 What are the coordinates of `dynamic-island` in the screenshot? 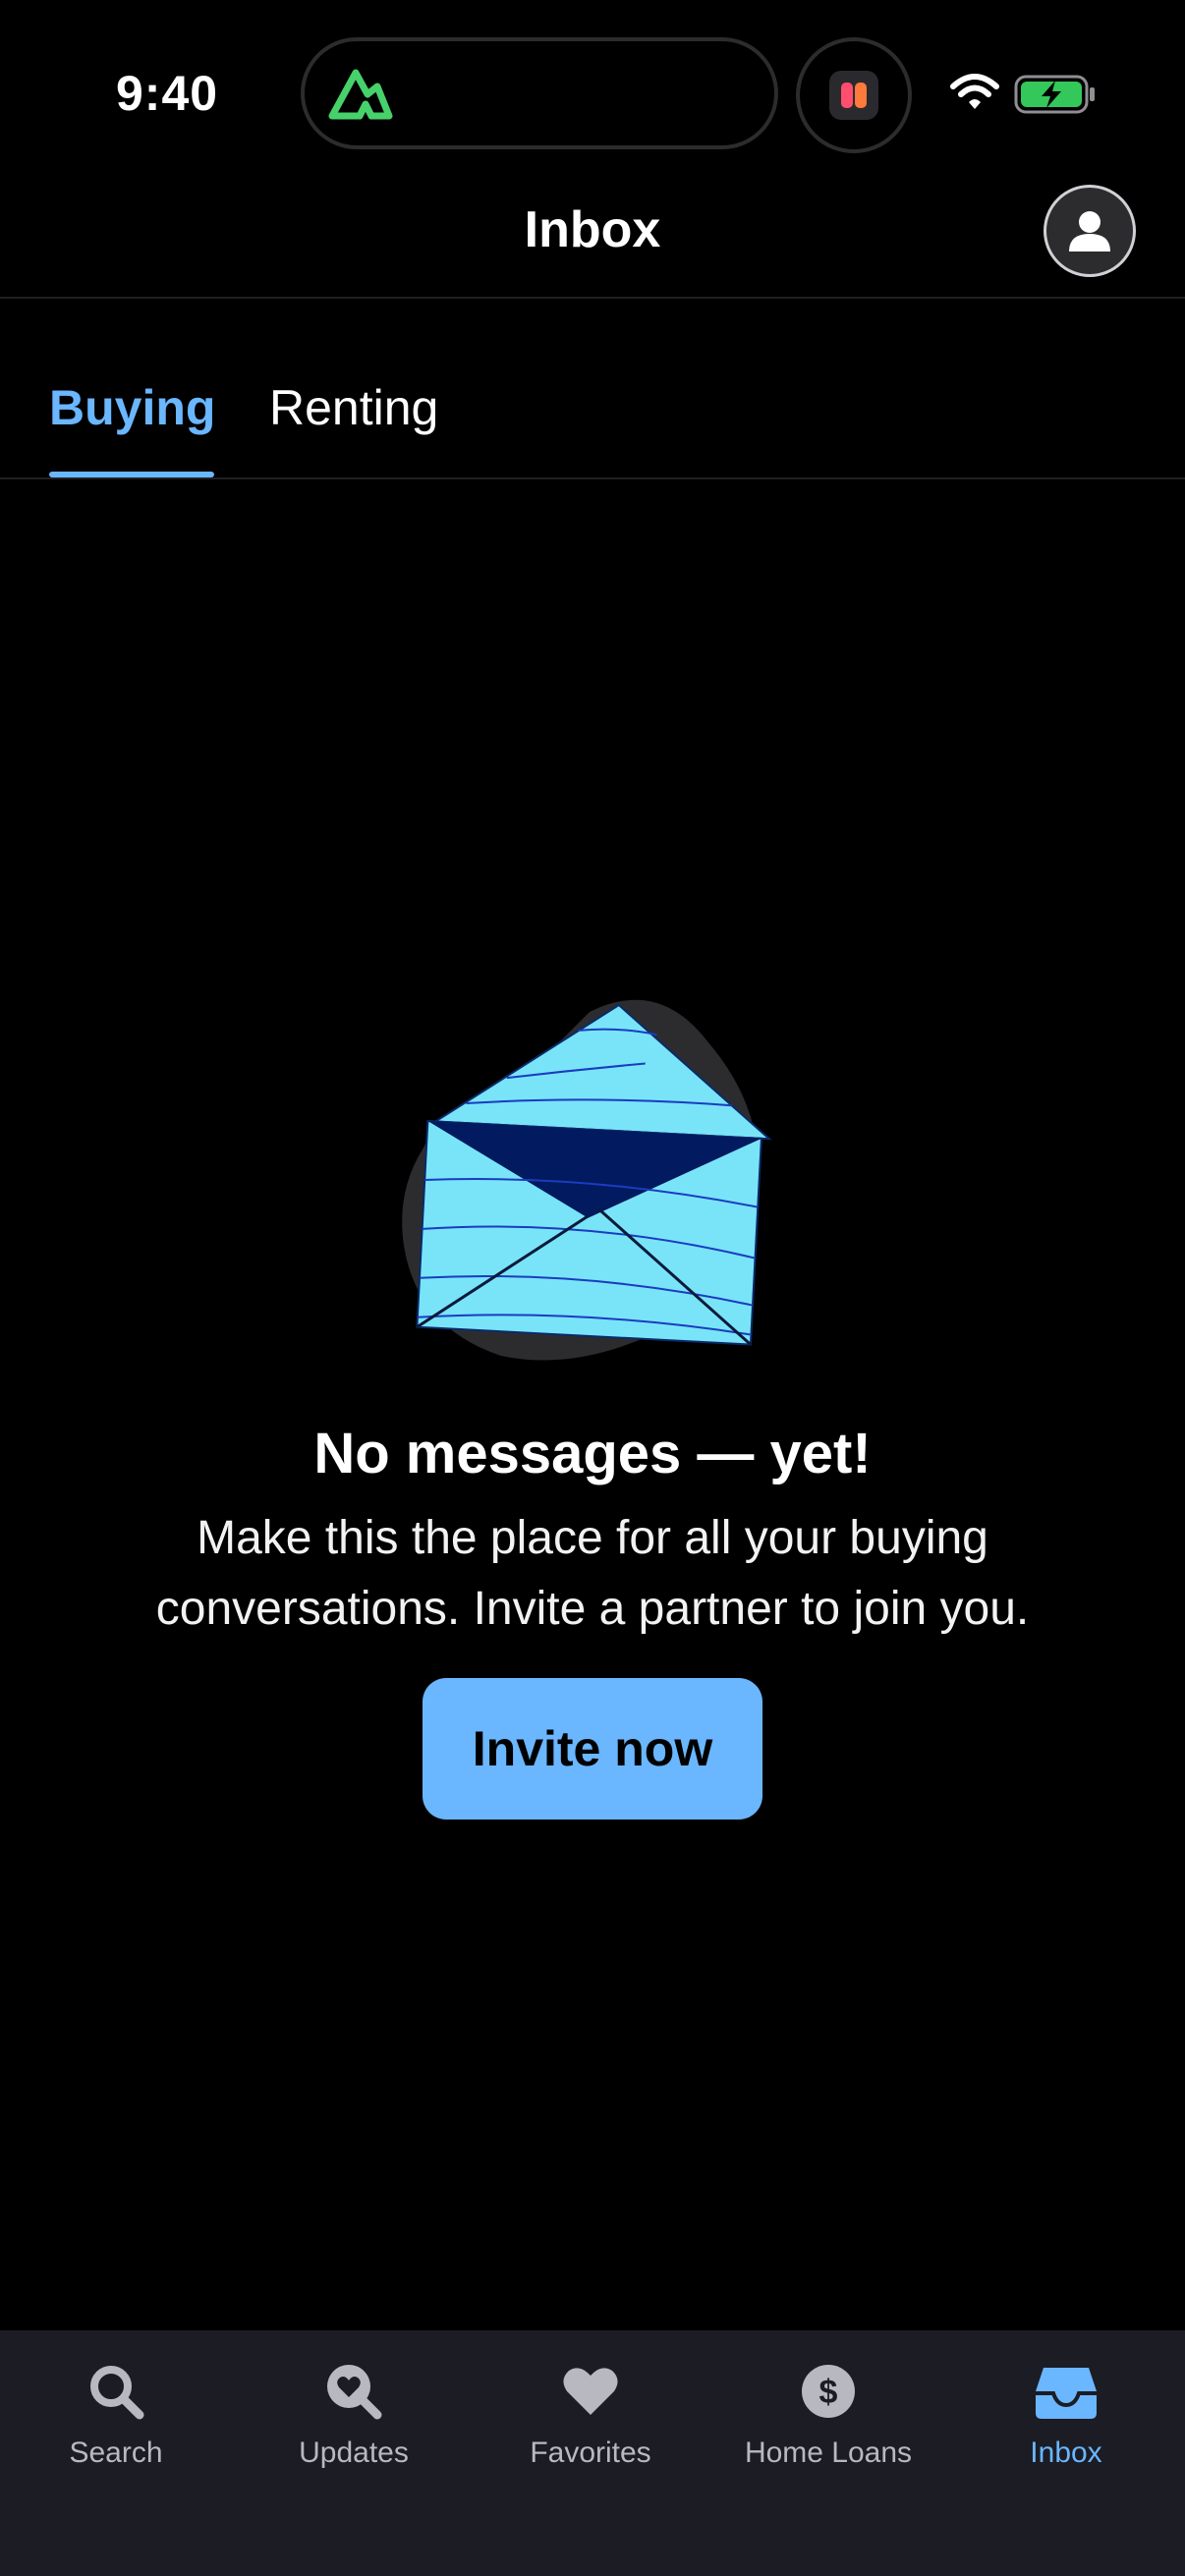 It's located at (540, 93).